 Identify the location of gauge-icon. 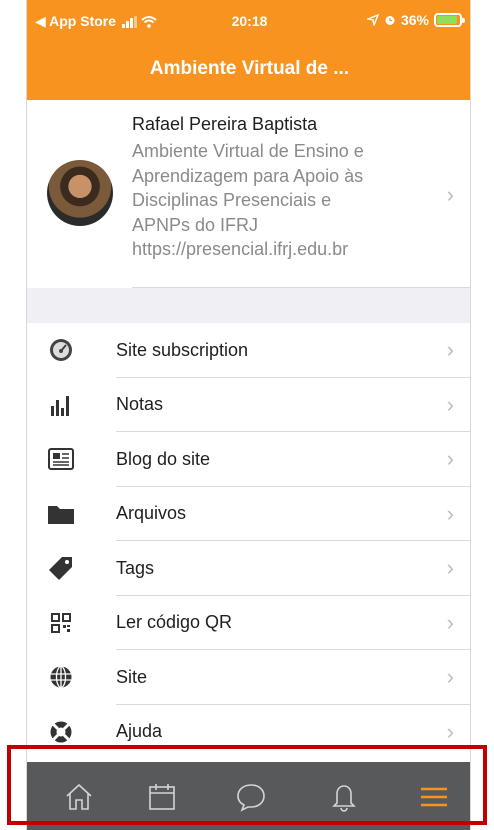
(61, 350).